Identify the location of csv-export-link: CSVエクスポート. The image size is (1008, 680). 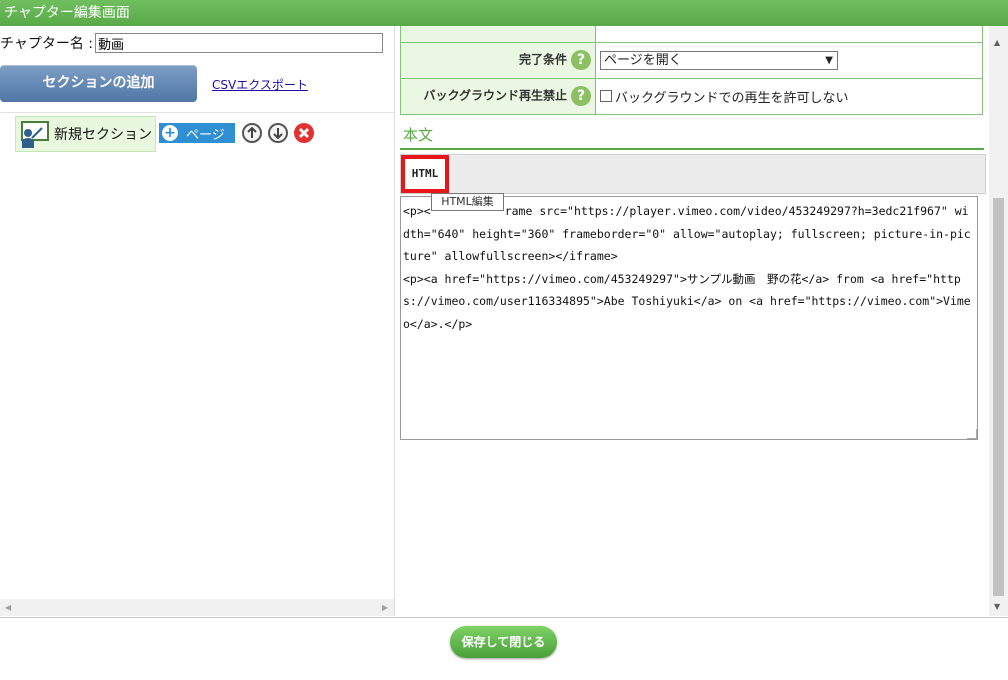
(260, 84).